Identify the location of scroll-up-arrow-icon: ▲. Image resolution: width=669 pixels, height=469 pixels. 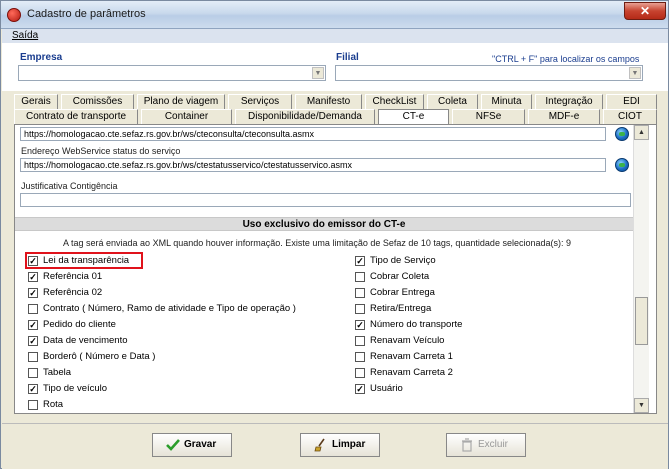
(641, 132).